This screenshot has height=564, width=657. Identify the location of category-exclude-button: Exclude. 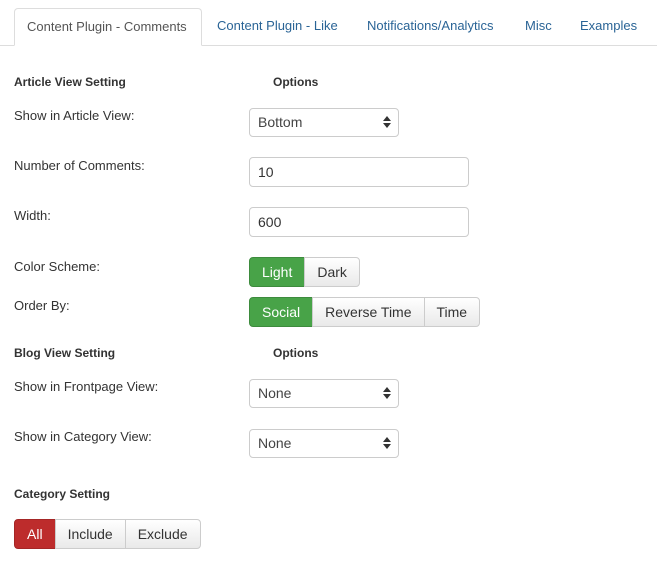
(162, 534).